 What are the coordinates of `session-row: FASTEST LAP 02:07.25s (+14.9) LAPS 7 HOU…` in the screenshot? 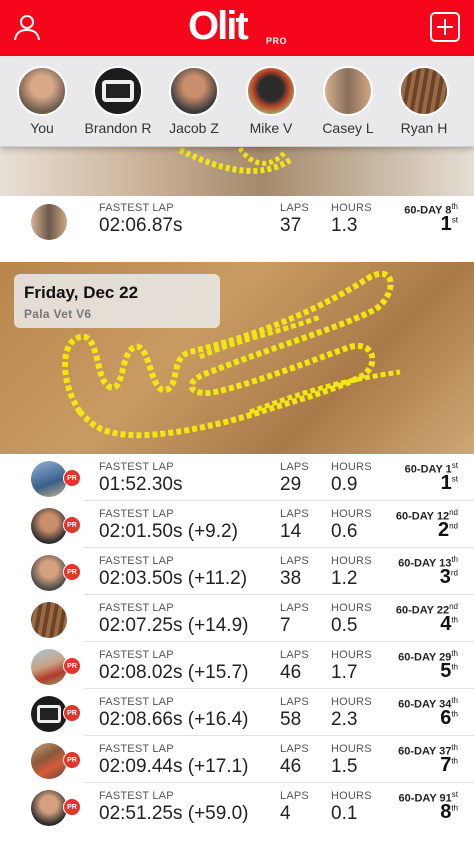 It's located at (237, 619).